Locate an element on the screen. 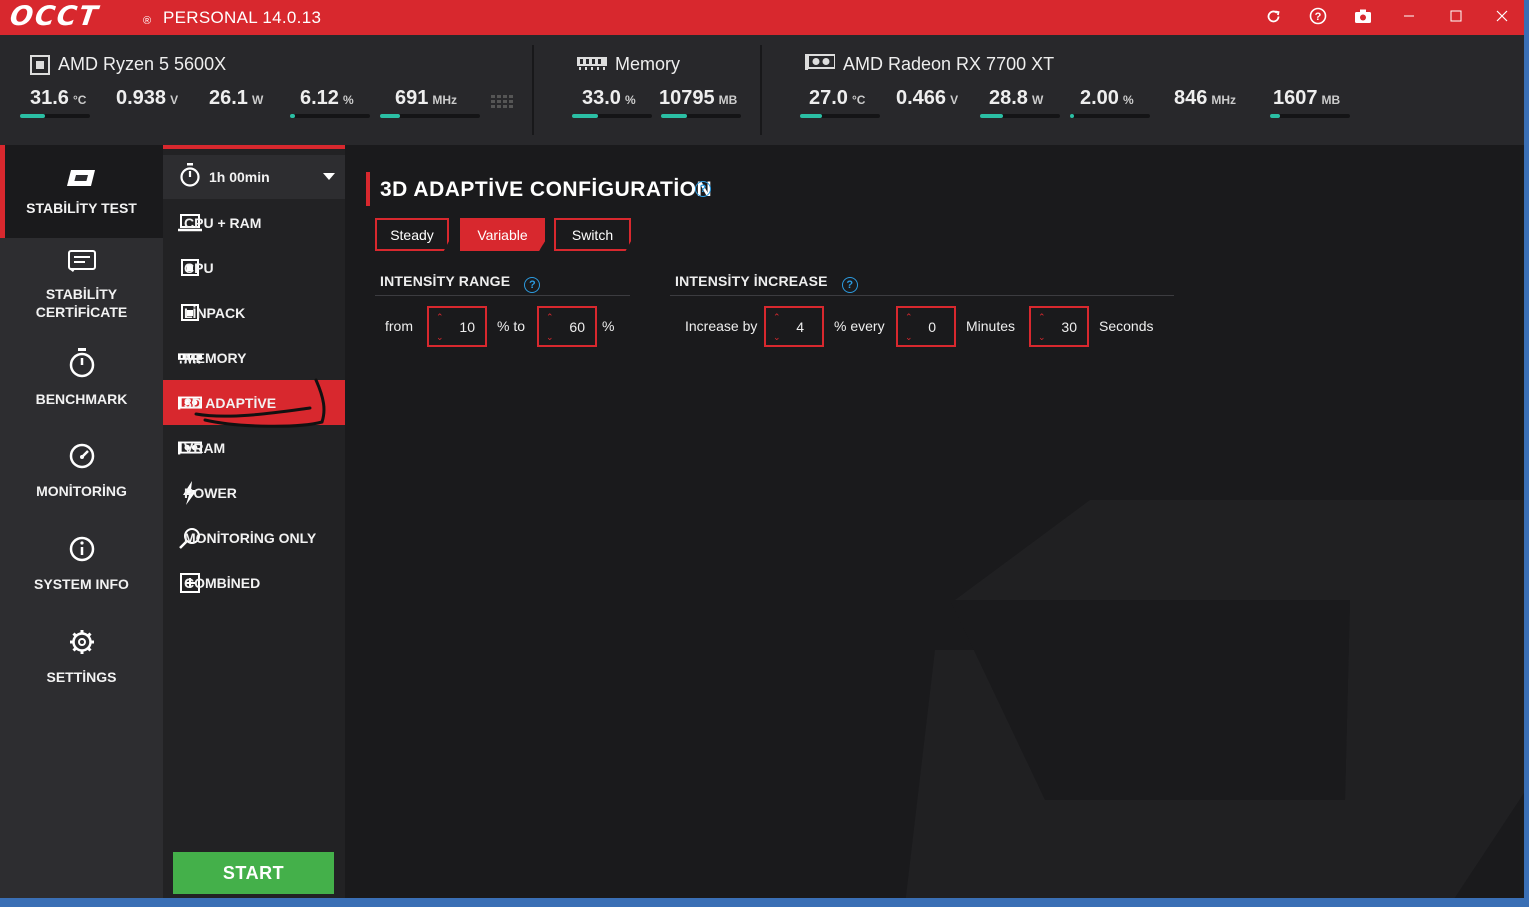  close-icon is located at coordinates (1502, 16).